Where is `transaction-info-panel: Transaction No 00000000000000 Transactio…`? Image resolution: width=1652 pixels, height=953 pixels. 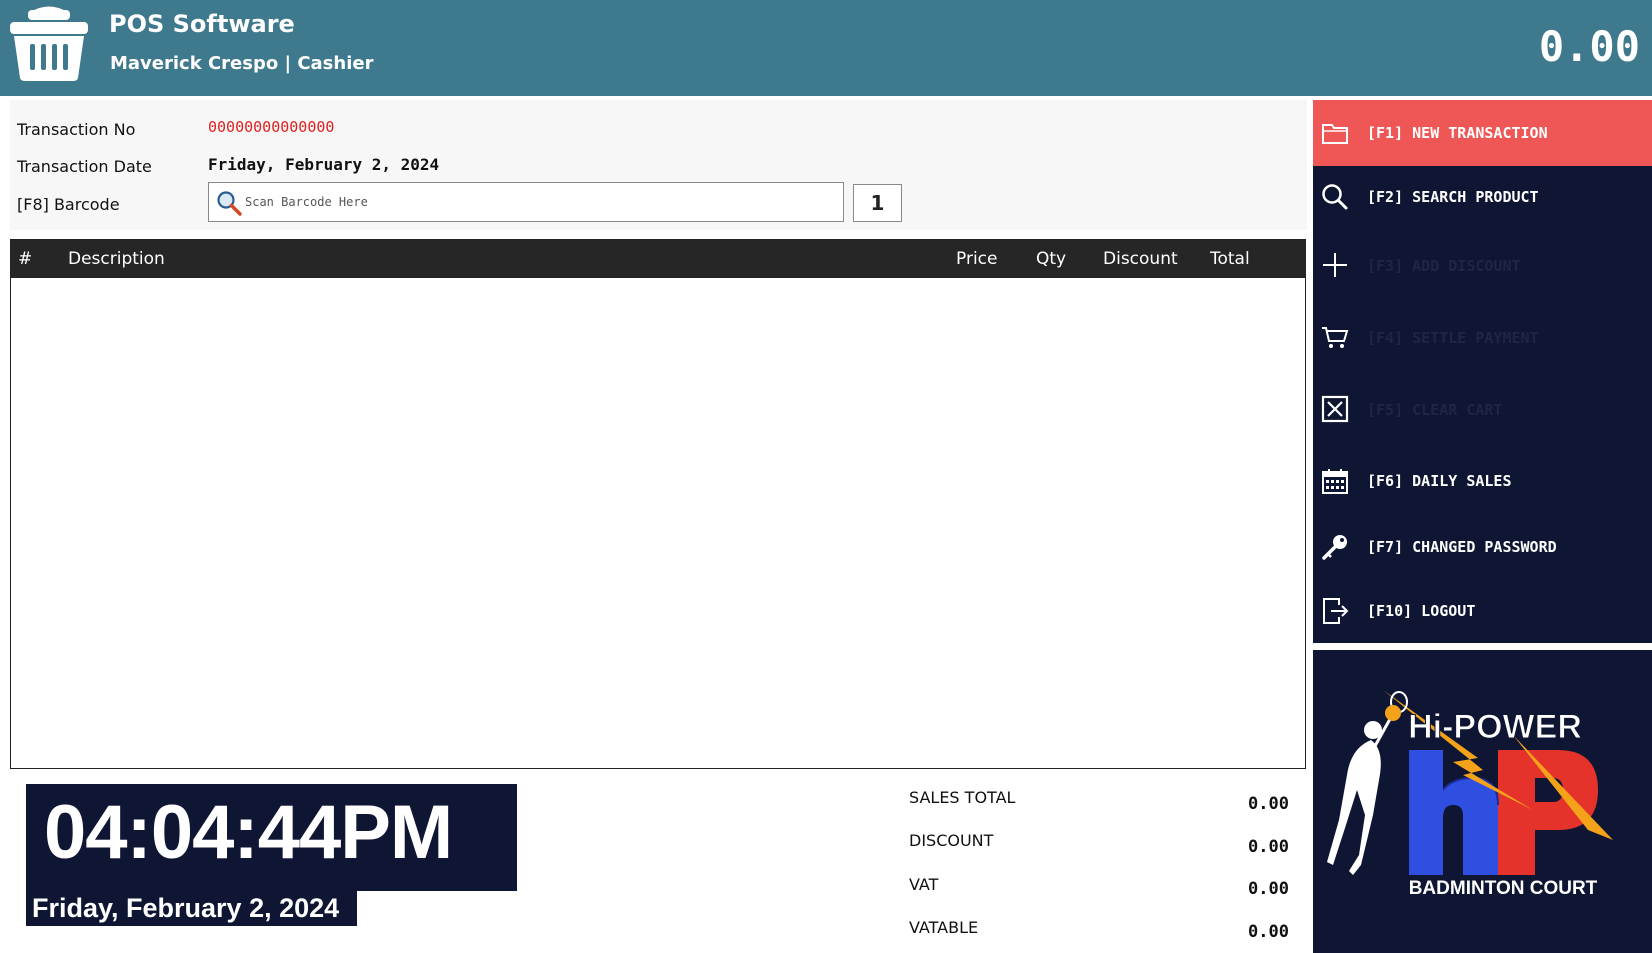 transaction-info-panel: Transaction No 00000000000000 Transactio… is located at coordinates (658, 165).